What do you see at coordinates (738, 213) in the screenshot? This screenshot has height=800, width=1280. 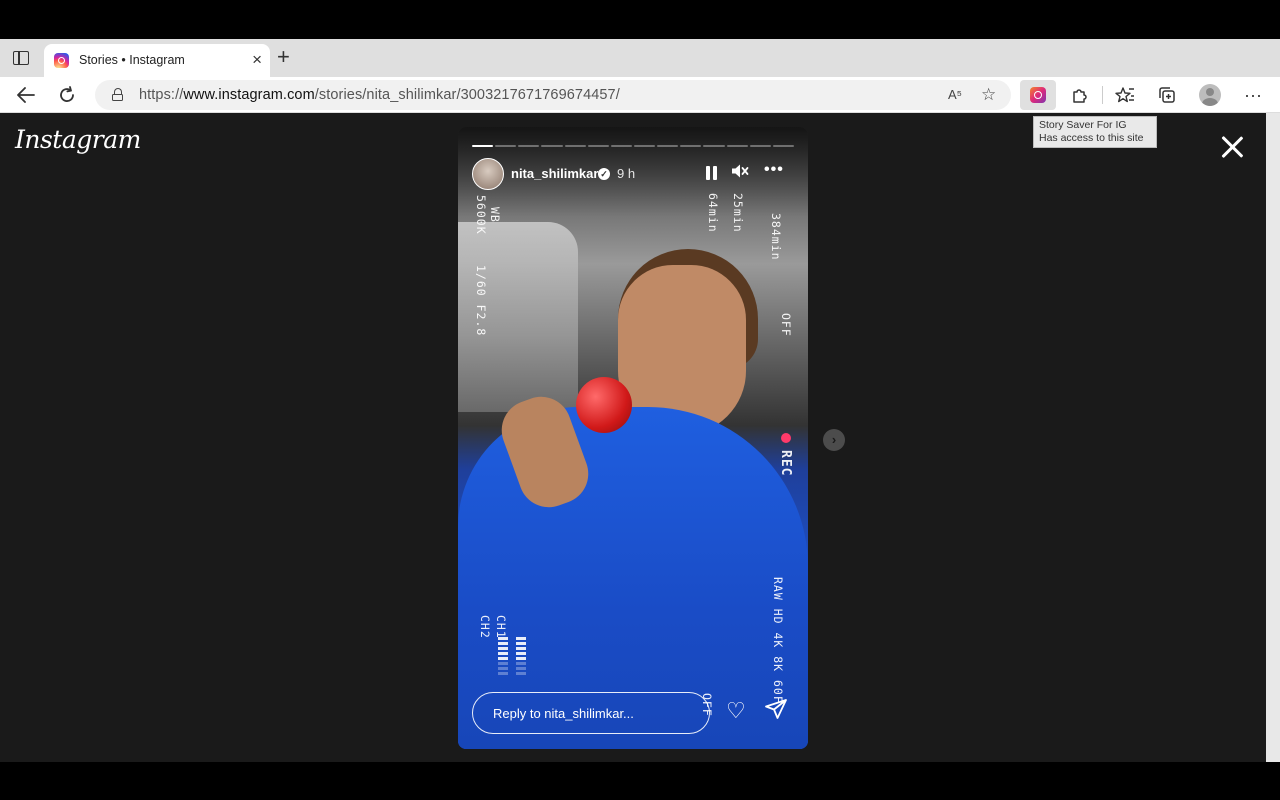 I see `cam-time-b-label: 25min` at bounding box center [738, 213].